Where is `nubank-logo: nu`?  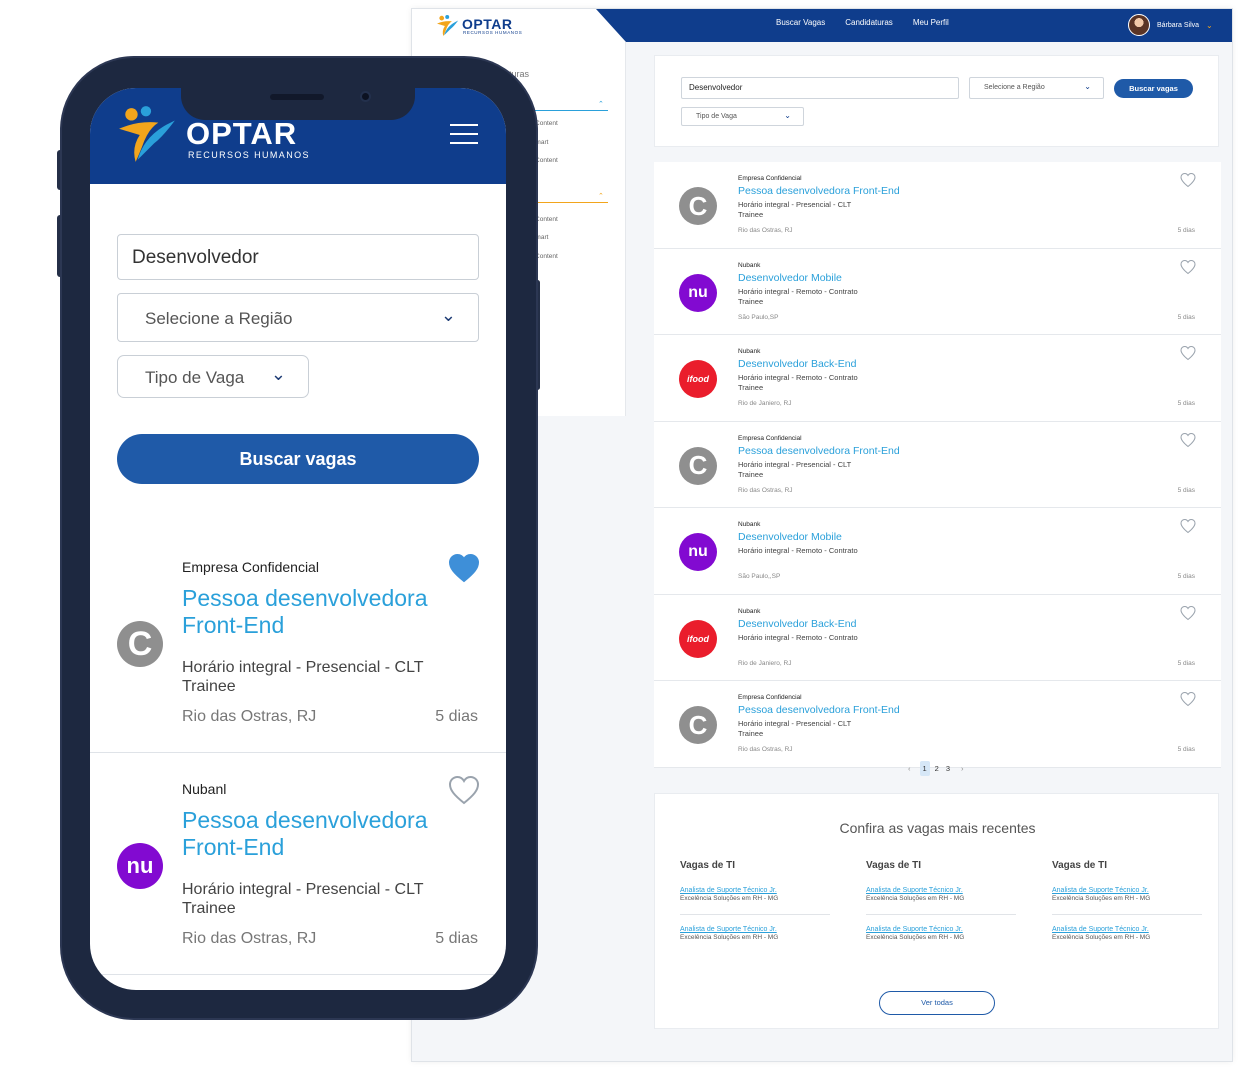
nubank-logo: nu is located at coordinates (140, 866).